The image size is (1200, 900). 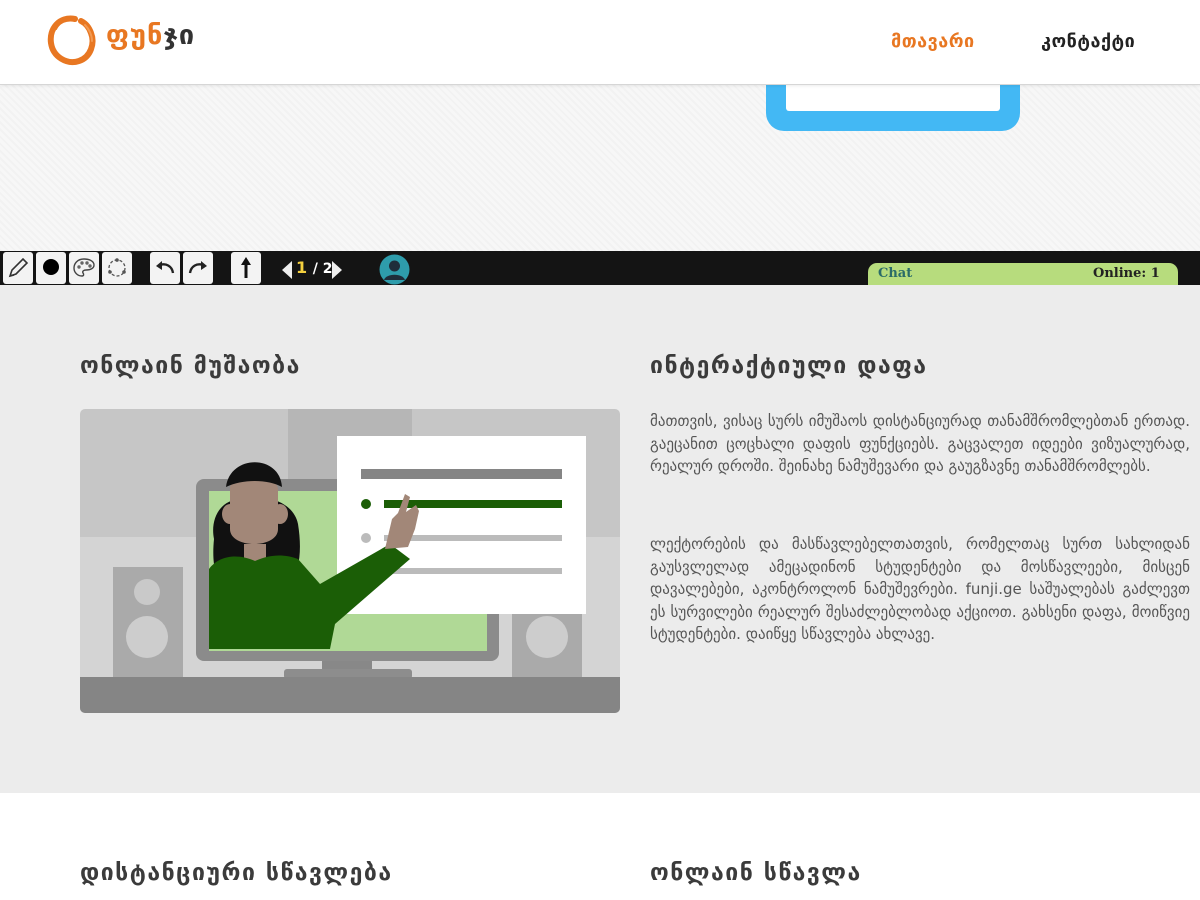 What do you see at coordinates (600, 42) in the screenshot?
I see `site-header: ფუნჯი მთავარი კონტაქტი` at bounding box center [600, 42].